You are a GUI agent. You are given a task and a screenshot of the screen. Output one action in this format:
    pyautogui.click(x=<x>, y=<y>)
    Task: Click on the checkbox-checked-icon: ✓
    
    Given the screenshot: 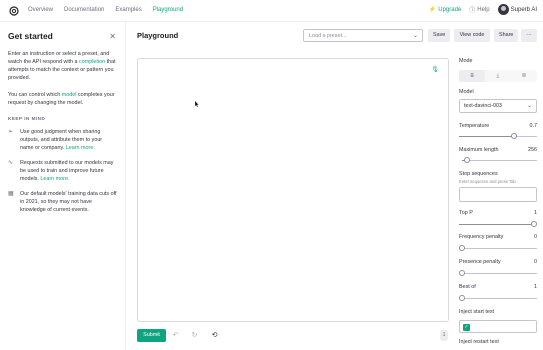 What is the action you would take?
    pyautogui.click(x=466, y=327)
    